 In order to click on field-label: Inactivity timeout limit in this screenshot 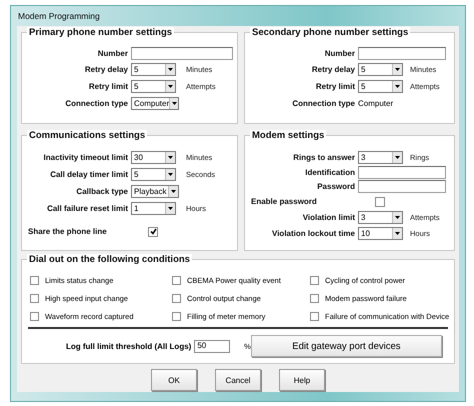, I will do `click(85, 157)`.